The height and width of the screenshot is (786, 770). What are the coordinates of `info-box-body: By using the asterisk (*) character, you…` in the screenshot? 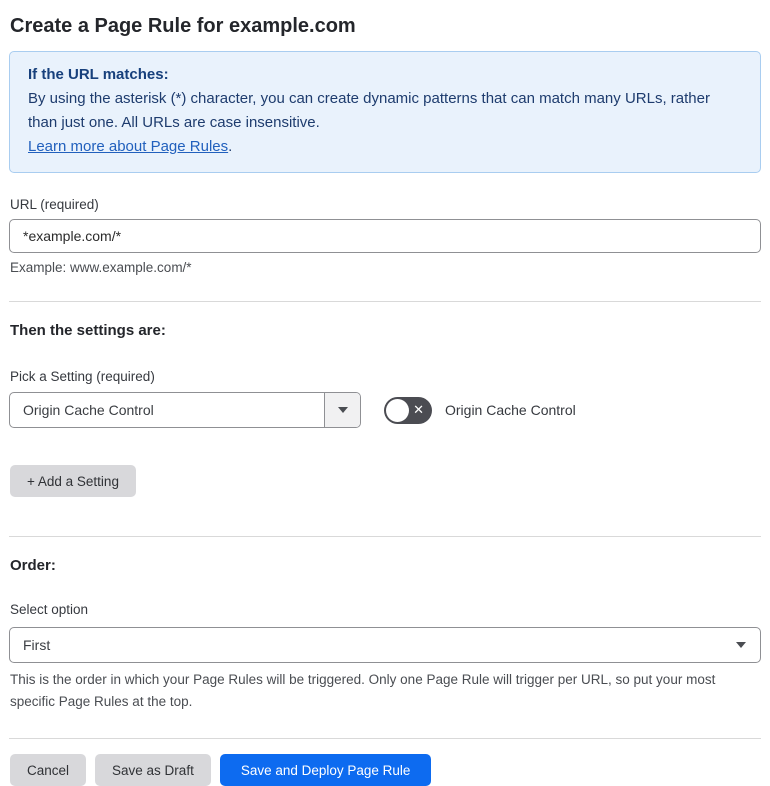 It's located at (369, 110).